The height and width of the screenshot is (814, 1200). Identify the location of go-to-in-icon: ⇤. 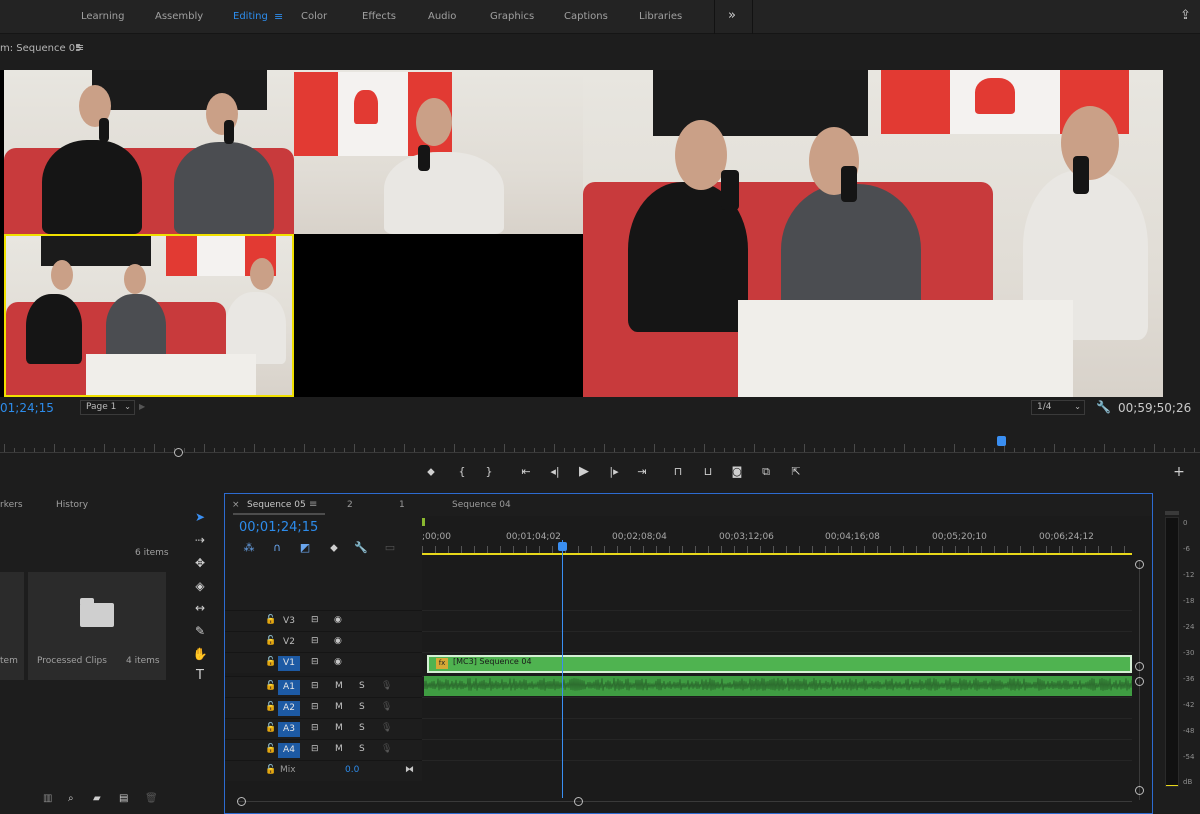
(526, 472).